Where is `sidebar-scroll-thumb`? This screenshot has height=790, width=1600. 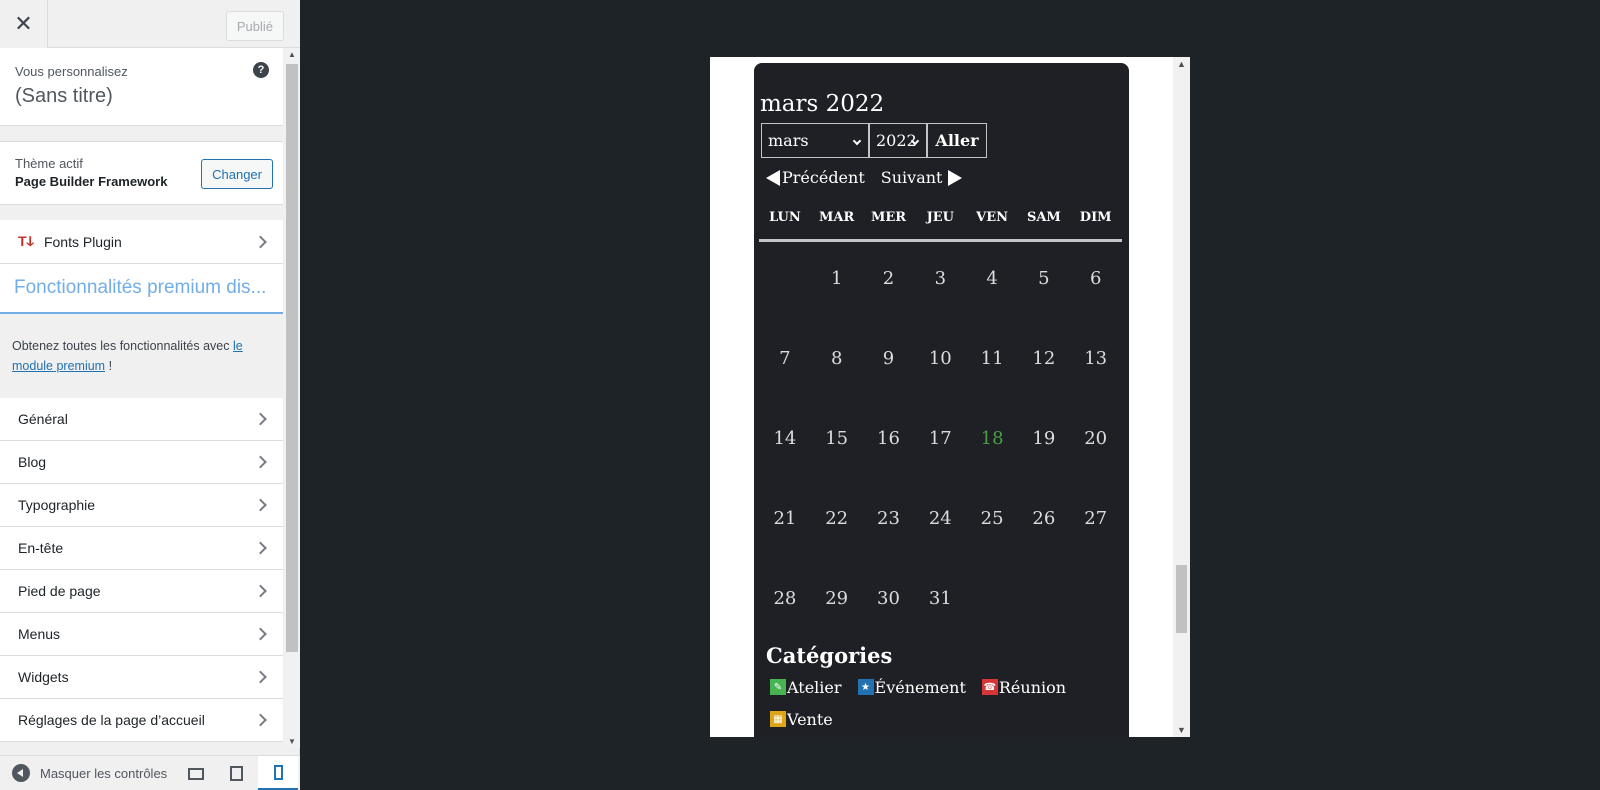
sidebar-scroll-thumb is located at coordinates (292, 358).